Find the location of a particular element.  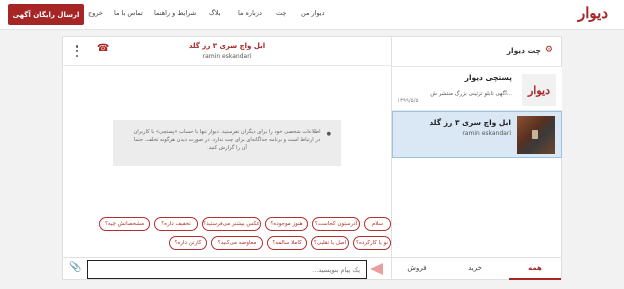

nav-my-divar: دیوار من is located at coordinates (313, 13).